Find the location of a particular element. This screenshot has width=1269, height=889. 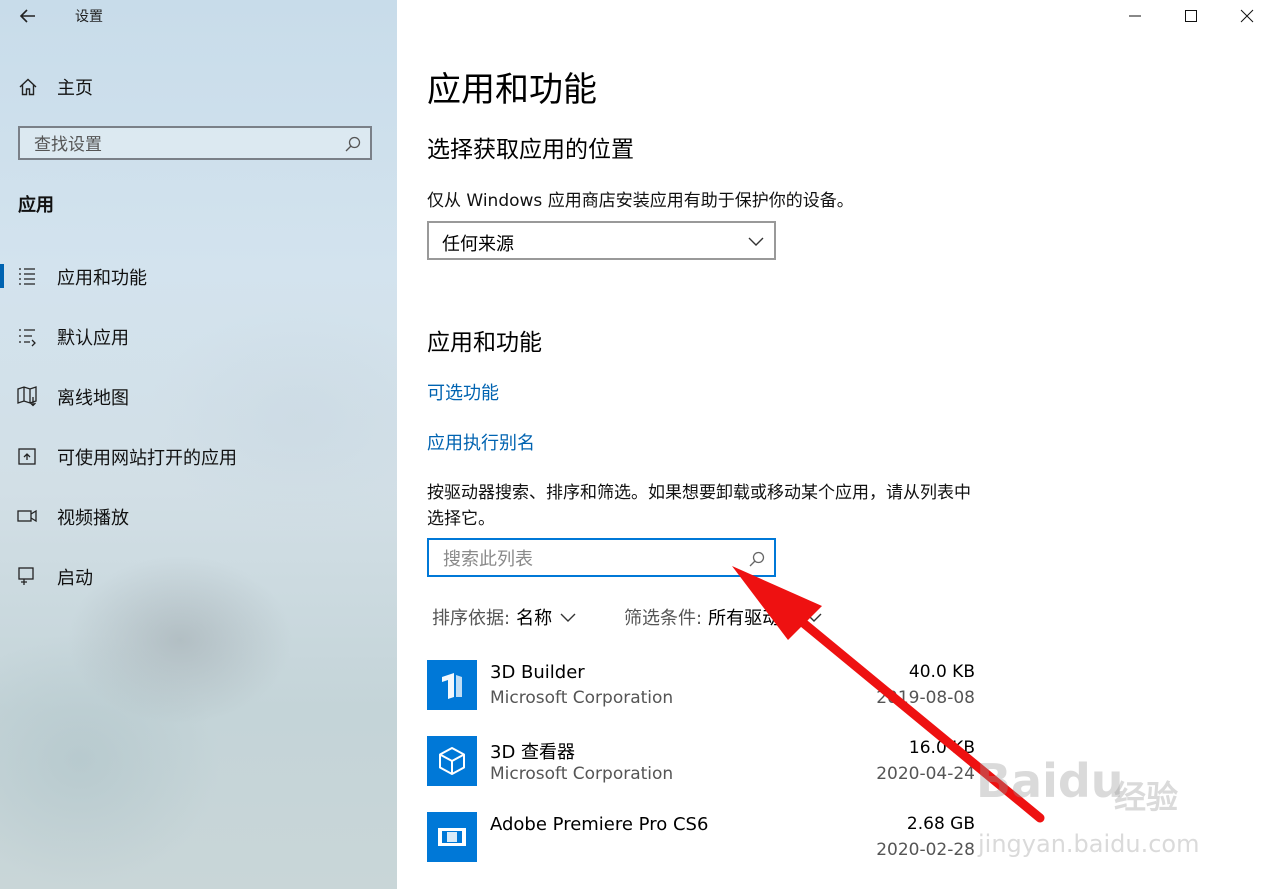

map-icon is located at coordinates (27, 396).